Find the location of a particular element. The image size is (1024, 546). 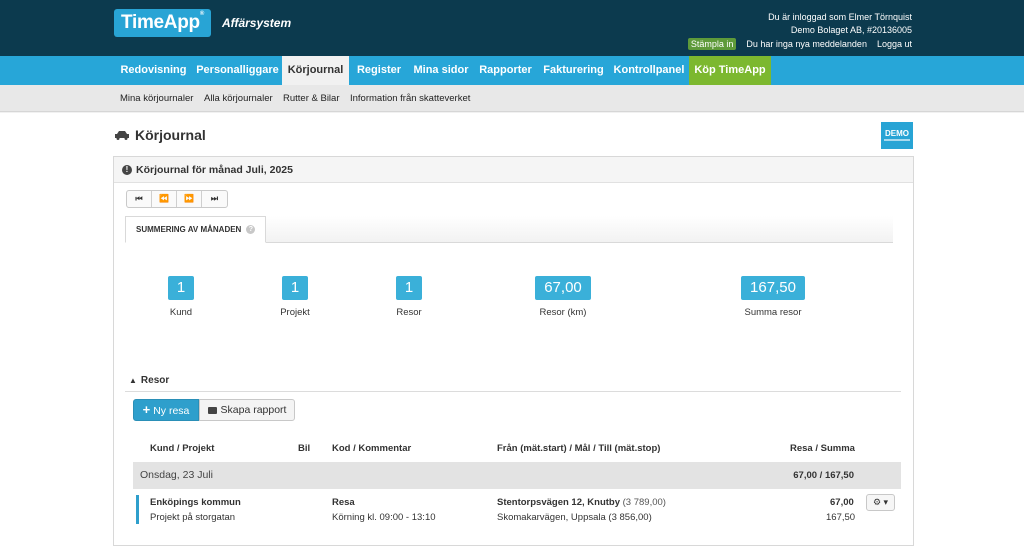

nav-rapporter: Rapporter is located at coordinates (505, 70).